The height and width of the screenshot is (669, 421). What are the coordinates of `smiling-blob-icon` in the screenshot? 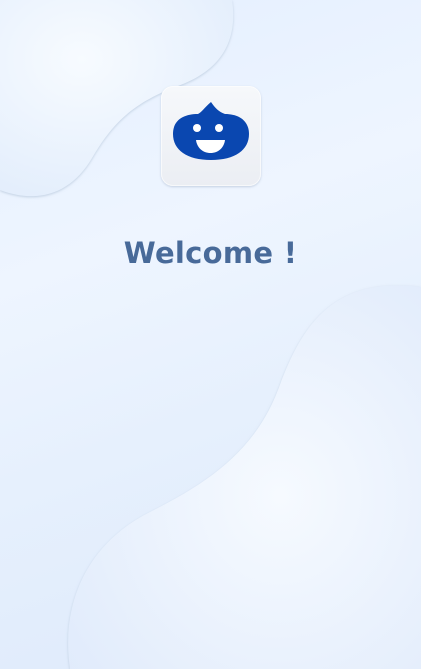 It's located at (211, 131).